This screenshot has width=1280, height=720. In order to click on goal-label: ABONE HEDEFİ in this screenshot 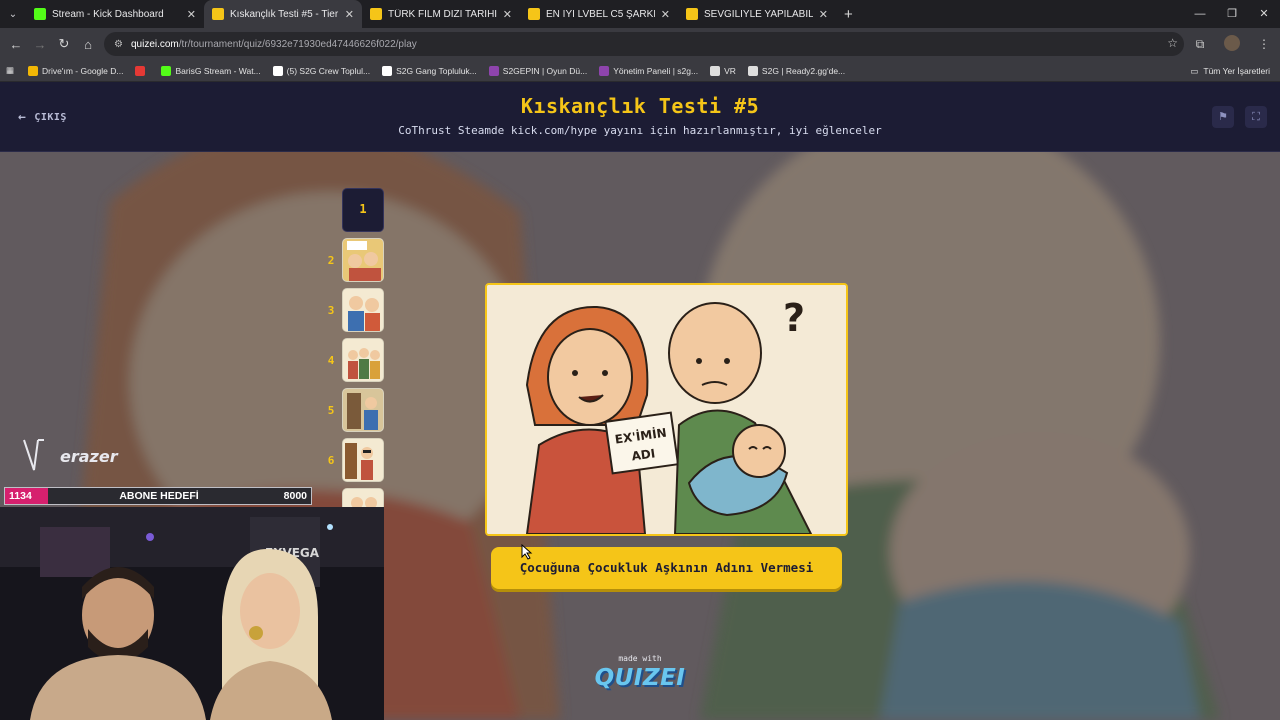, I will do `click(159, 496)`.